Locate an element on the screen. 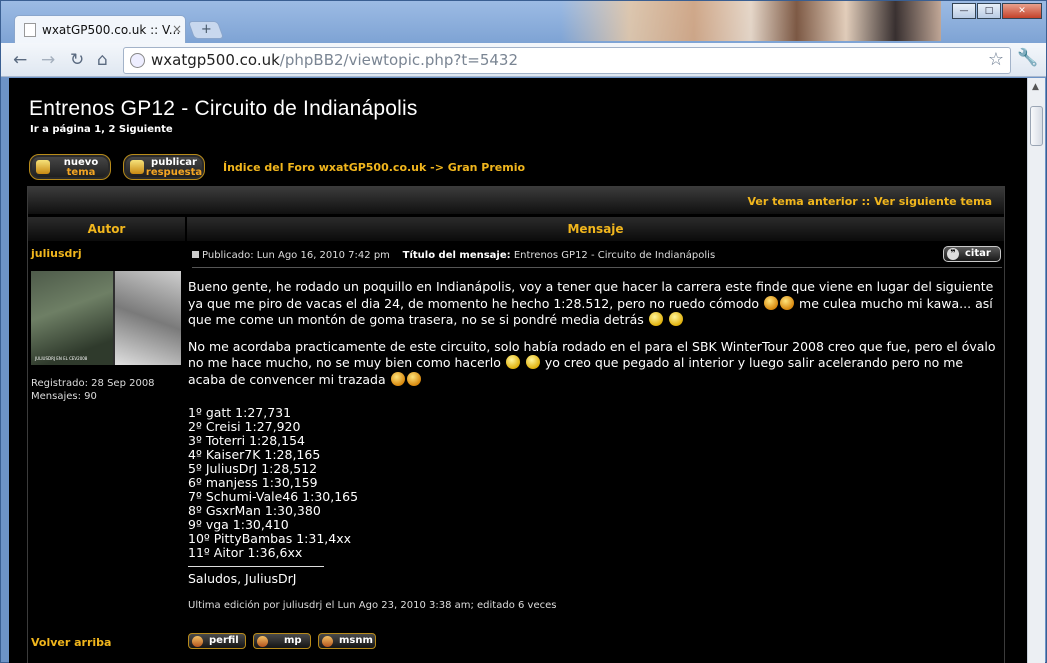 The height and width of the screenshot is (663, 1047). vertical-scrollbar: ▲ is located at coordinates (1036, 370).